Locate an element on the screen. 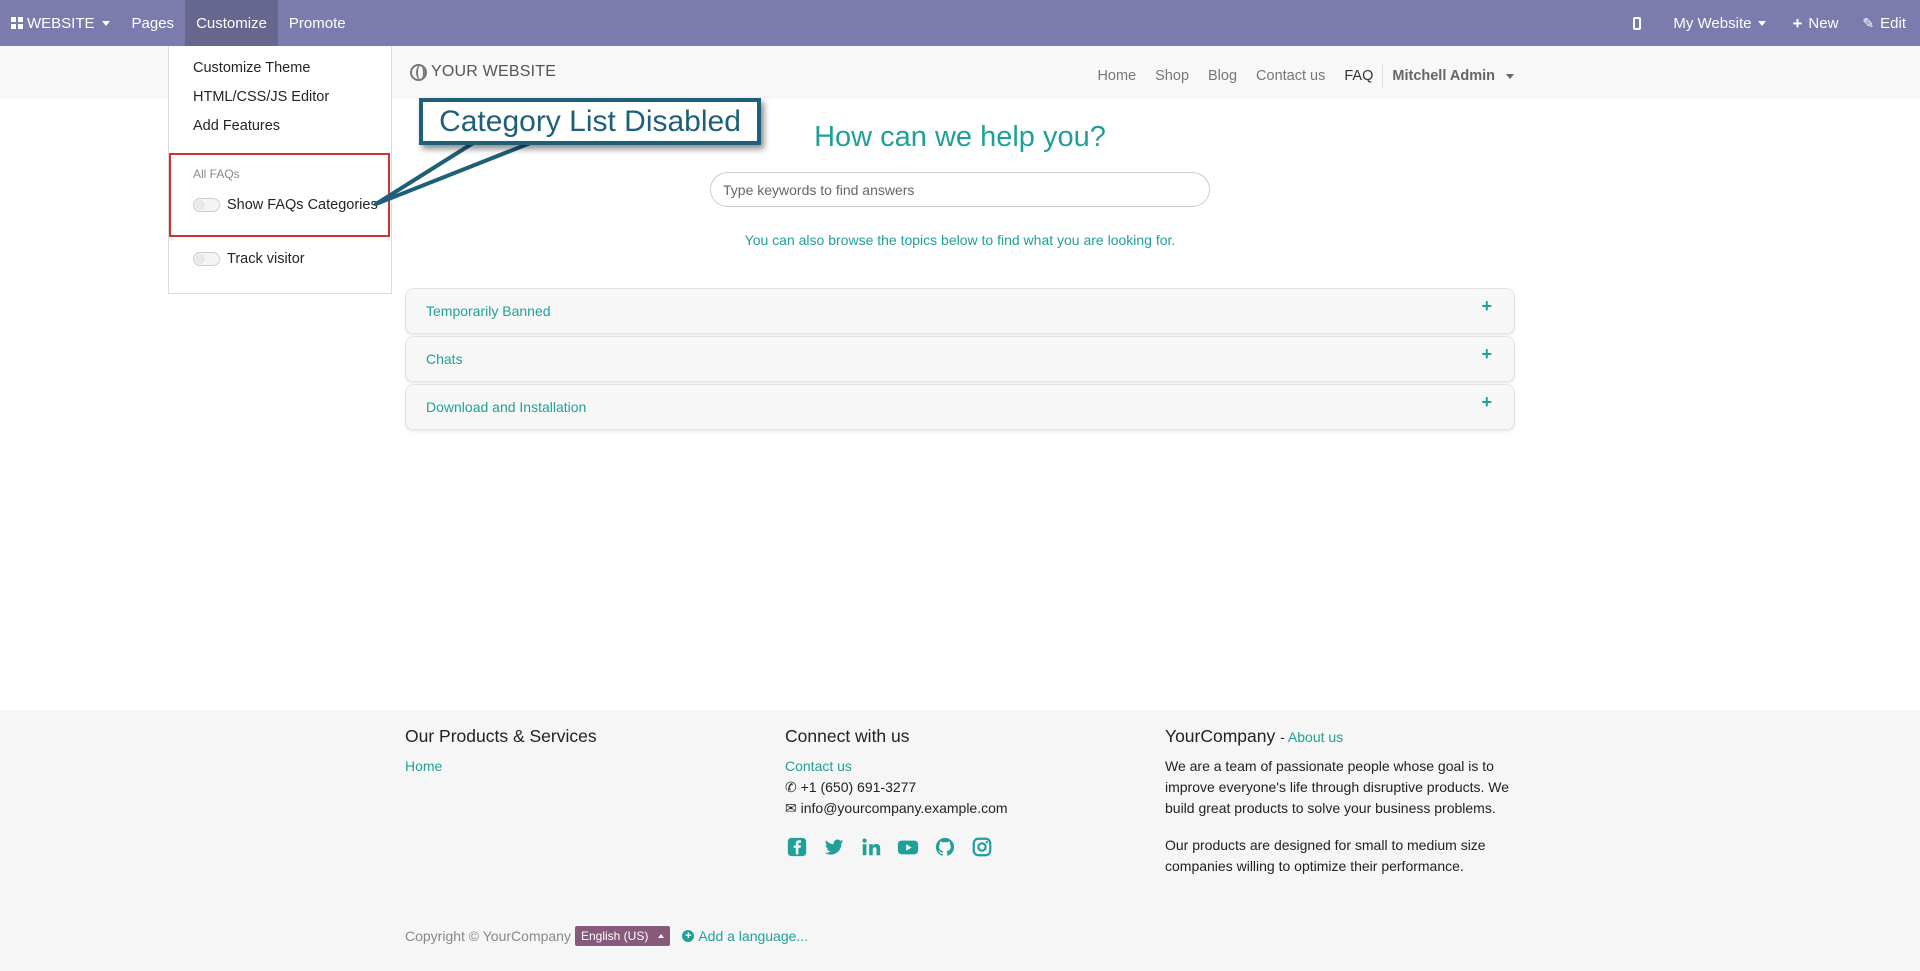  website-logo: YOUR WEBSITE is located at coordinates (483, 72).